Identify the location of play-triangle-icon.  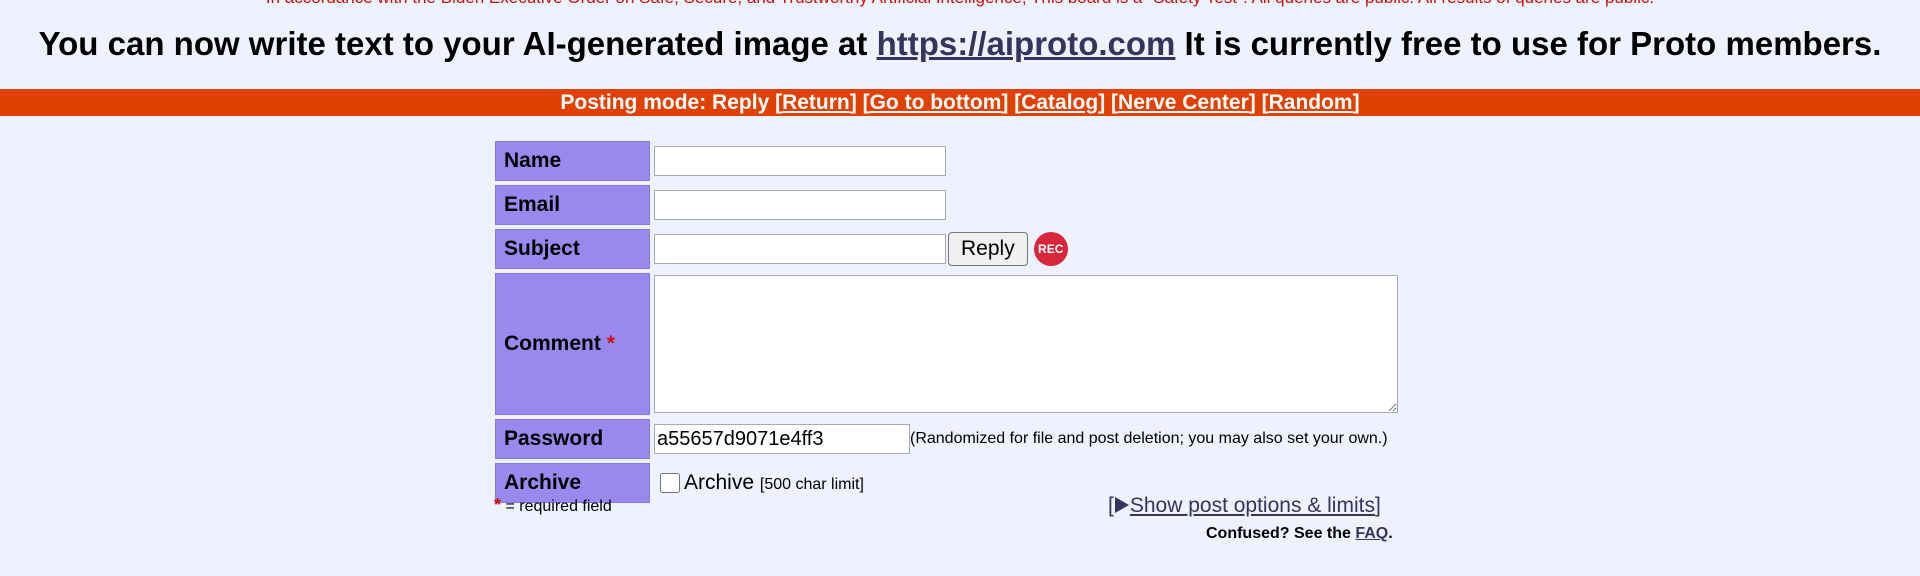
(1121, 505).